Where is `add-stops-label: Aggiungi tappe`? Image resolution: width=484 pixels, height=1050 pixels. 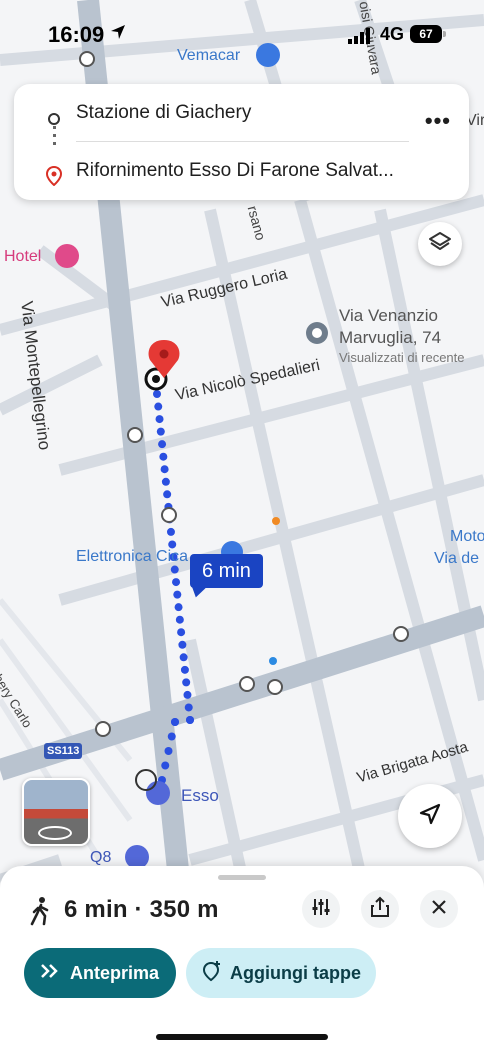
add-stops-label: Aggiungi tappe is located at coordinates (295, 972).